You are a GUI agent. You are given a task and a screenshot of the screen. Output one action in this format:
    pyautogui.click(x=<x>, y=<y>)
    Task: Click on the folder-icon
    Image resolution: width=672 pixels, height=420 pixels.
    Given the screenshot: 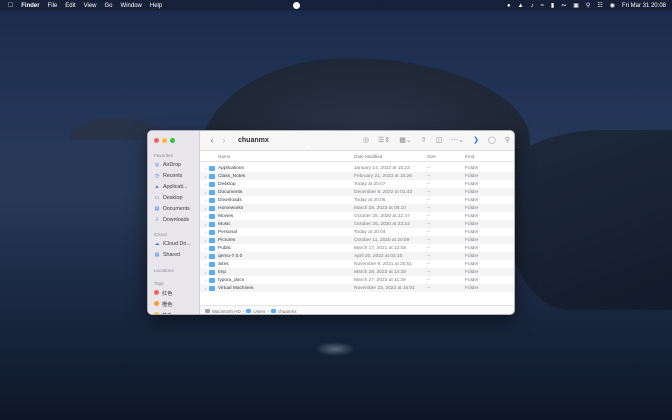 What is the action you would take?
    pyautogui.click(x=212, y=264)
    